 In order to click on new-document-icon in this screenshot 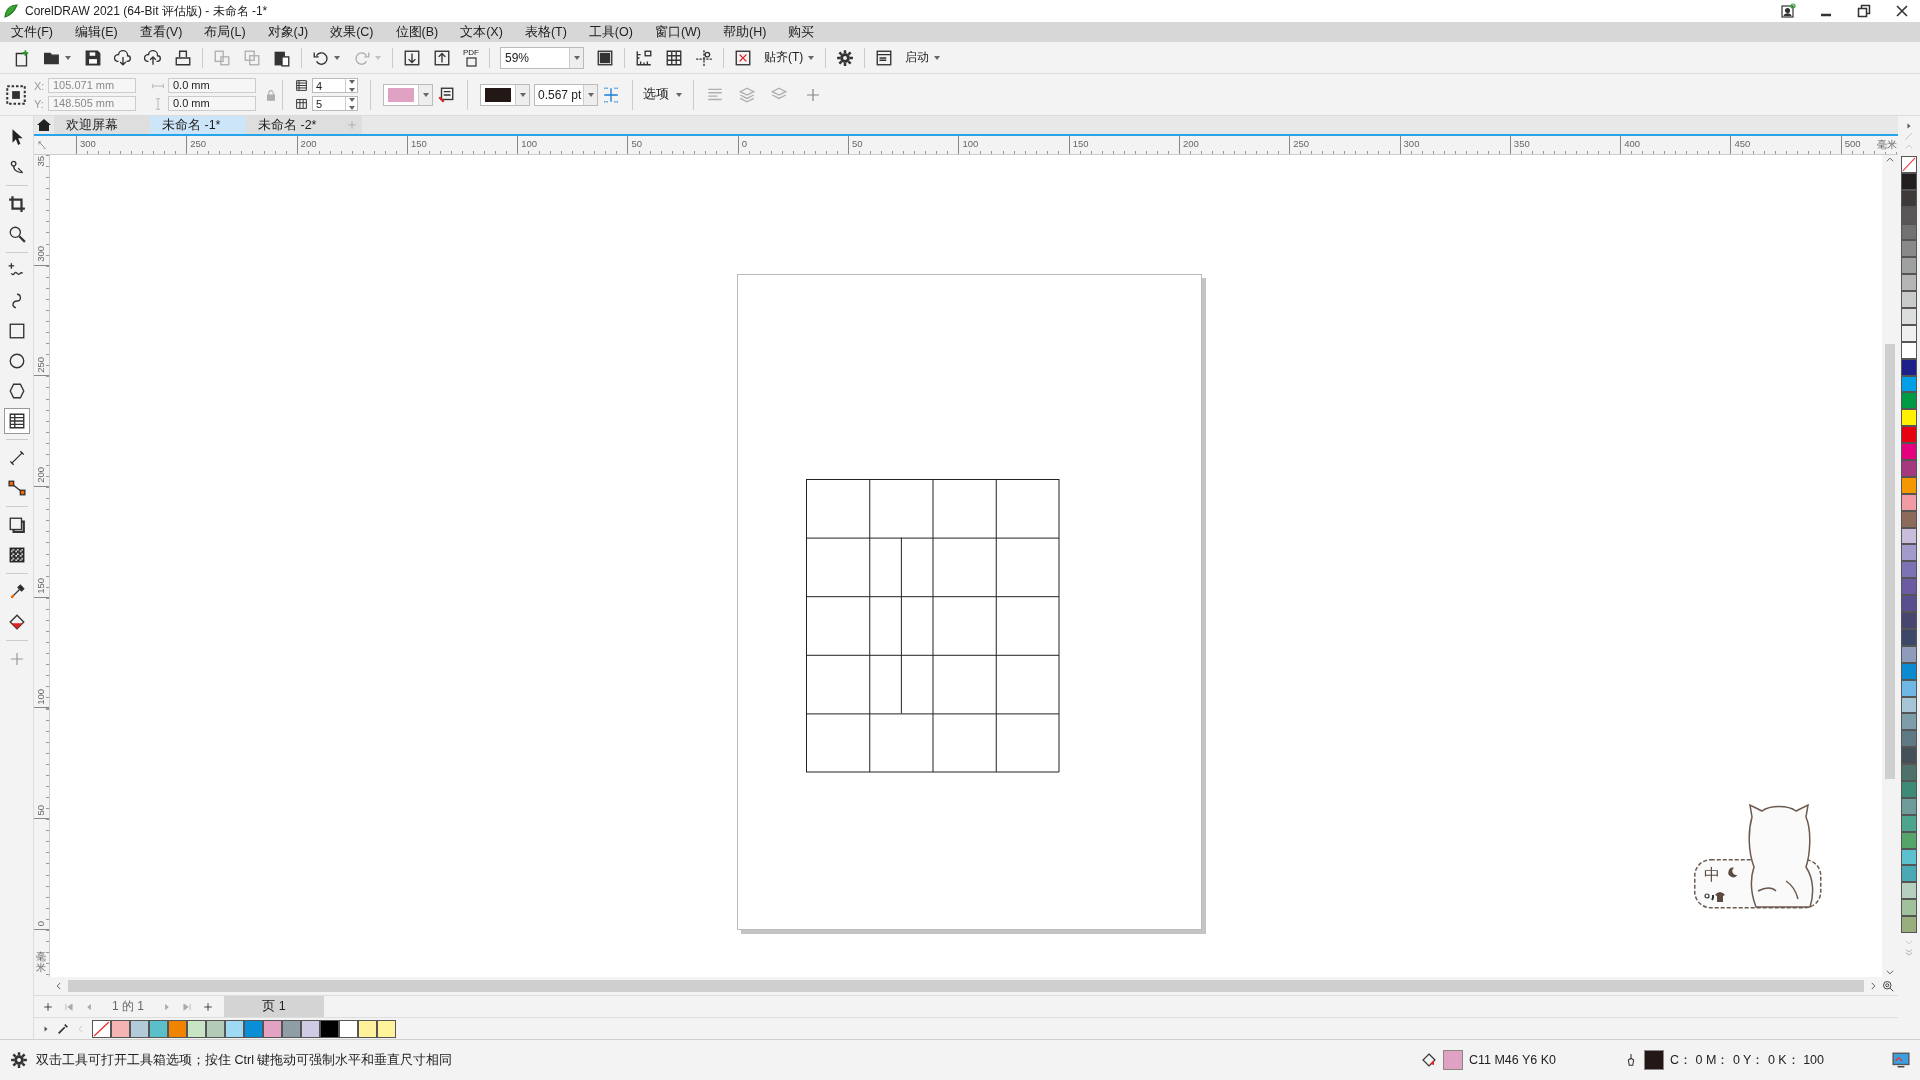, I will do `click(22, 57)`.